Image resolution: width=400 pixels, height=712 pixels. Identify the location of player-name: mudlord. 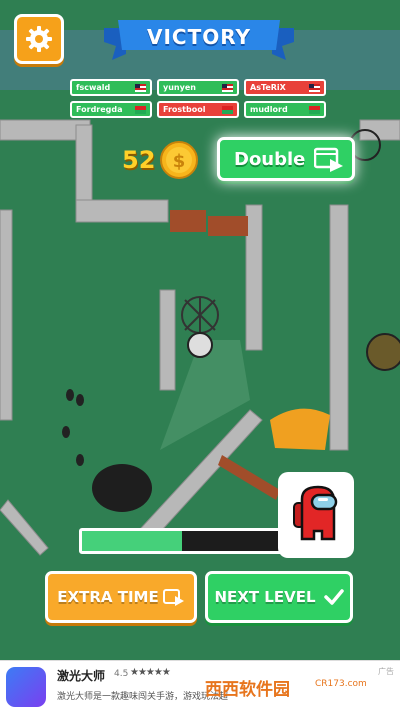
(269, 109).